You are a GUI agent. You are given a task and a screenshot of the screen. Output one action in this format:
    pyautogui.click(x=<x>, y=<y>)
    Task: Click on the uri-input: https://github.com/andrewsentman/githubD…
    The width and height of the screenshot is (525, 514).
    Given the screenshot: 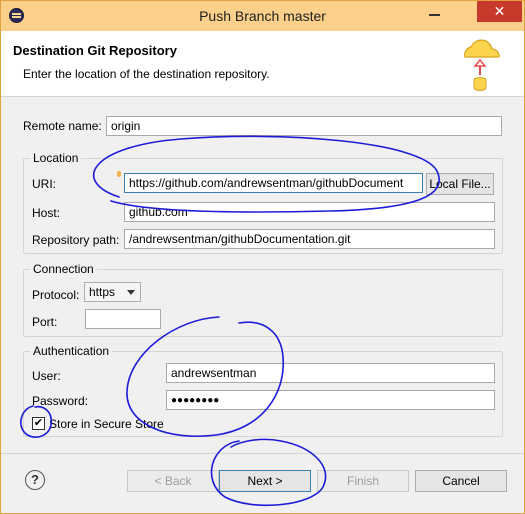 What is the action you would take?
    pyautogui.click(x=273, y=183)
    